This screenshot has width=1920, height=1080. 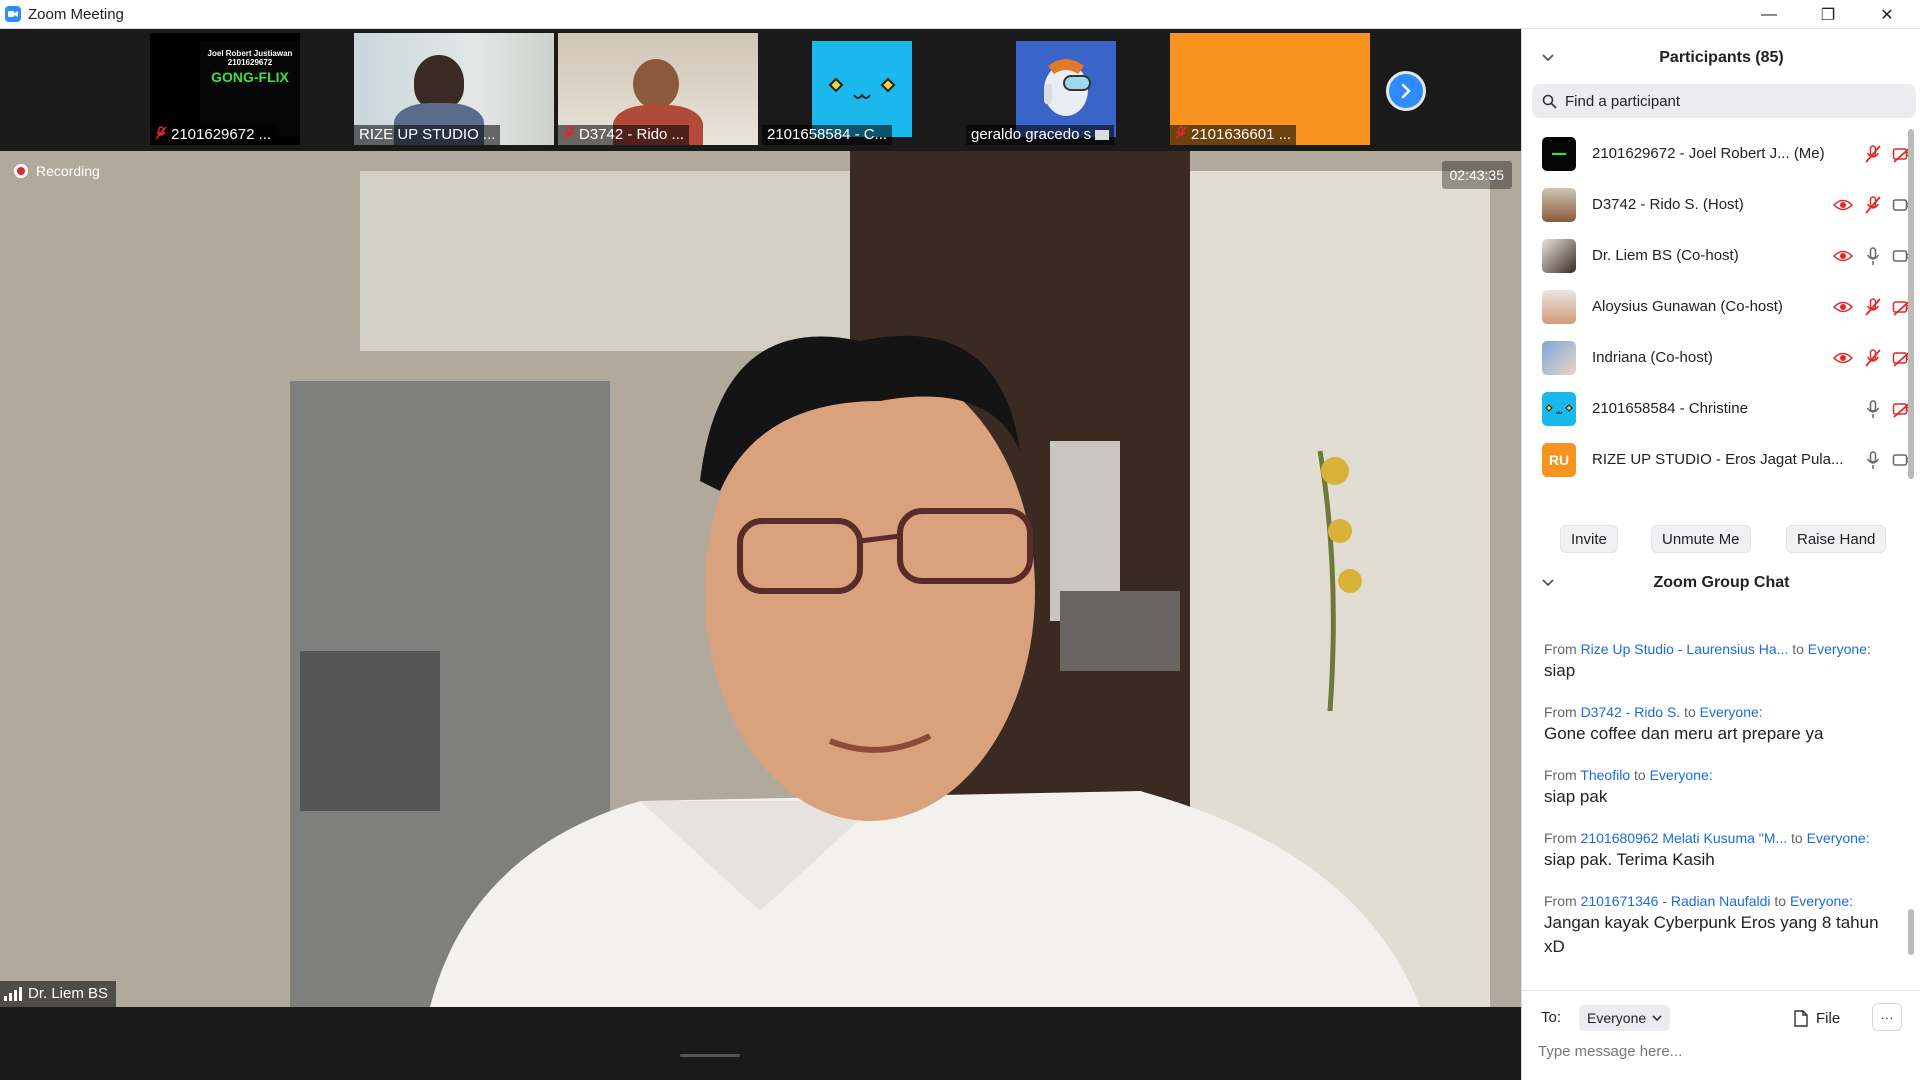 I want to click on participant-name: Aloysius Gunawan (Co-host), so click(x=1687, y=306).